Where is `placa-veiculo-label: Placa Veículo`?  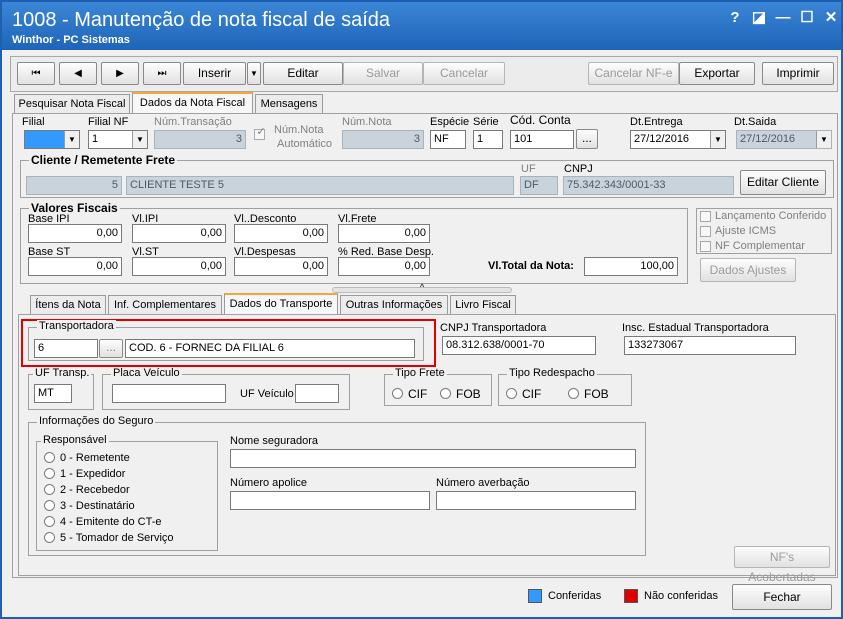
placa-veiculo-label: Placa Veículo is located at coordinates (146, 373).